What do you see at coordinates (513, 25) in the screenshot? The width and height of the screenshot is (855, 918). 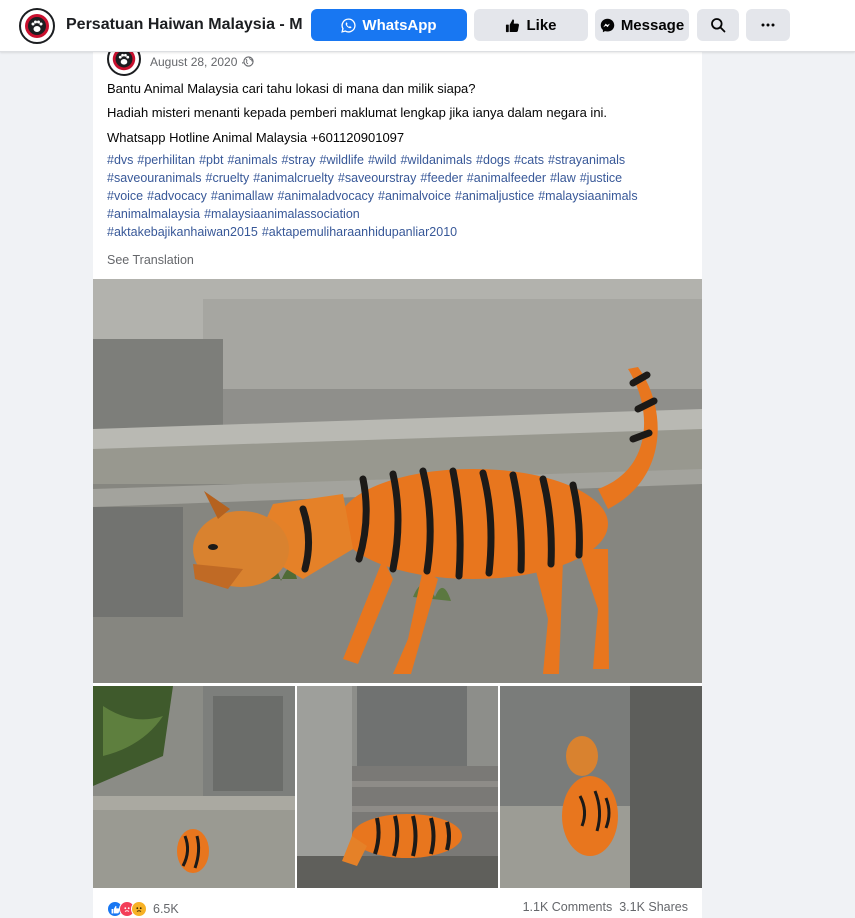 I see `thumbs-up-icon` at bounding box center [513, 25].